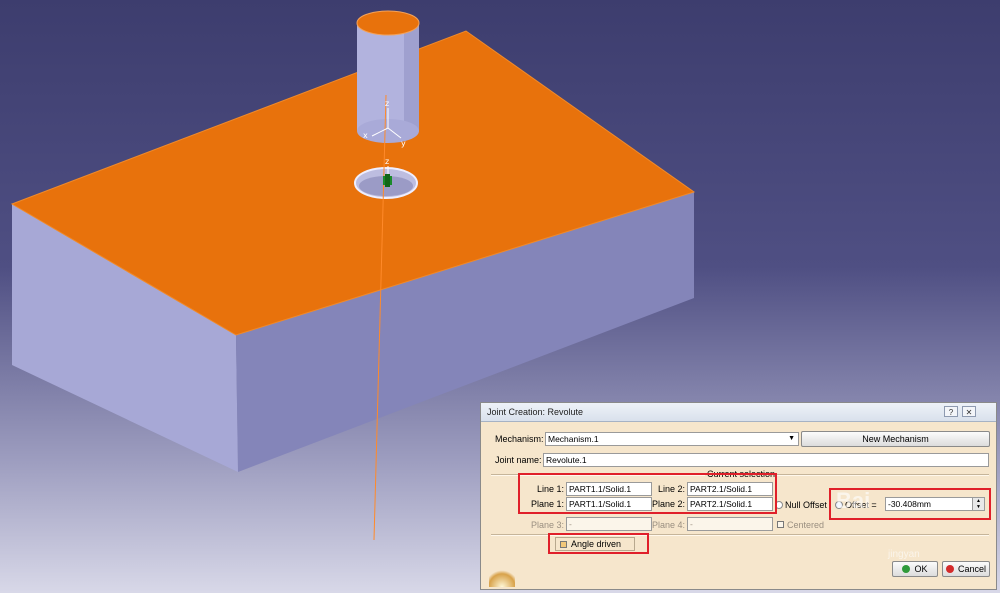  What do you see at coordinates (669, 525) in the screenshot?
I see `plane4-label: Plane 4:` at bounding box center [669, 525].